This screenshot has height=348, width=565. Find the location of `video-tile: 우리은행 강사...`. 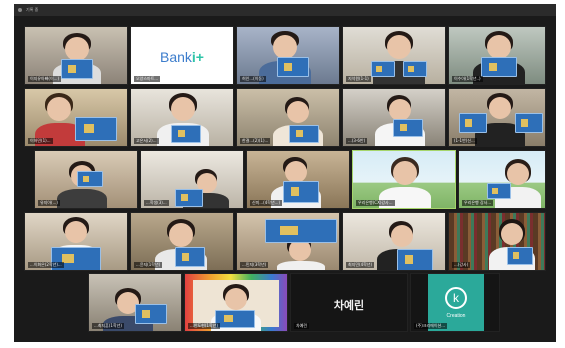

video-tile: 우리은행 강사... is located at coordinates (502, 179).